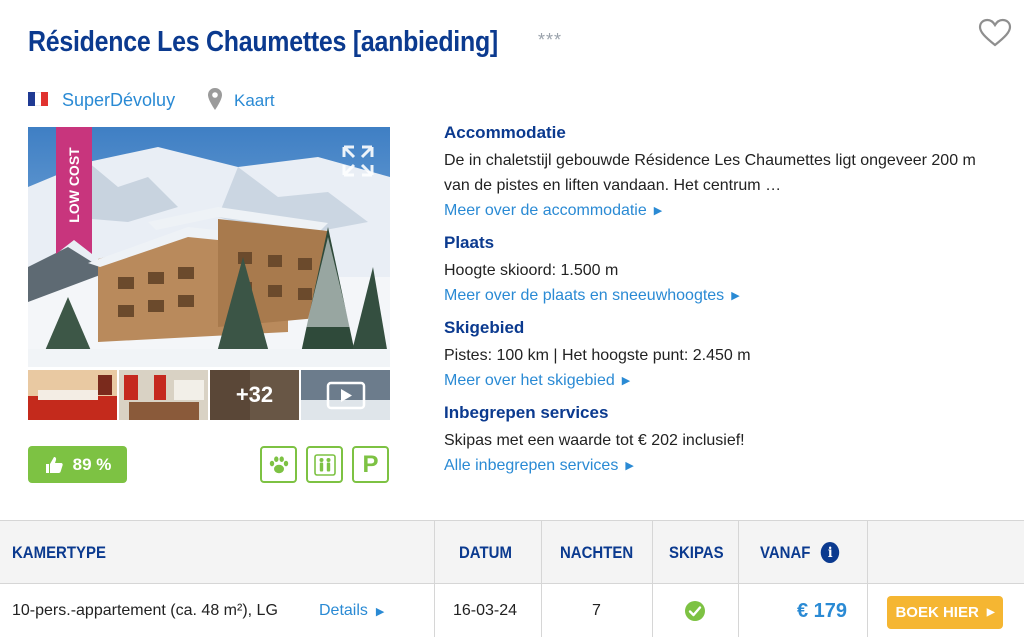  What do you see at coordinates (469, 242) in the screenshot?
I see `place-heading: Plaats` at bounding box center [469, 242].